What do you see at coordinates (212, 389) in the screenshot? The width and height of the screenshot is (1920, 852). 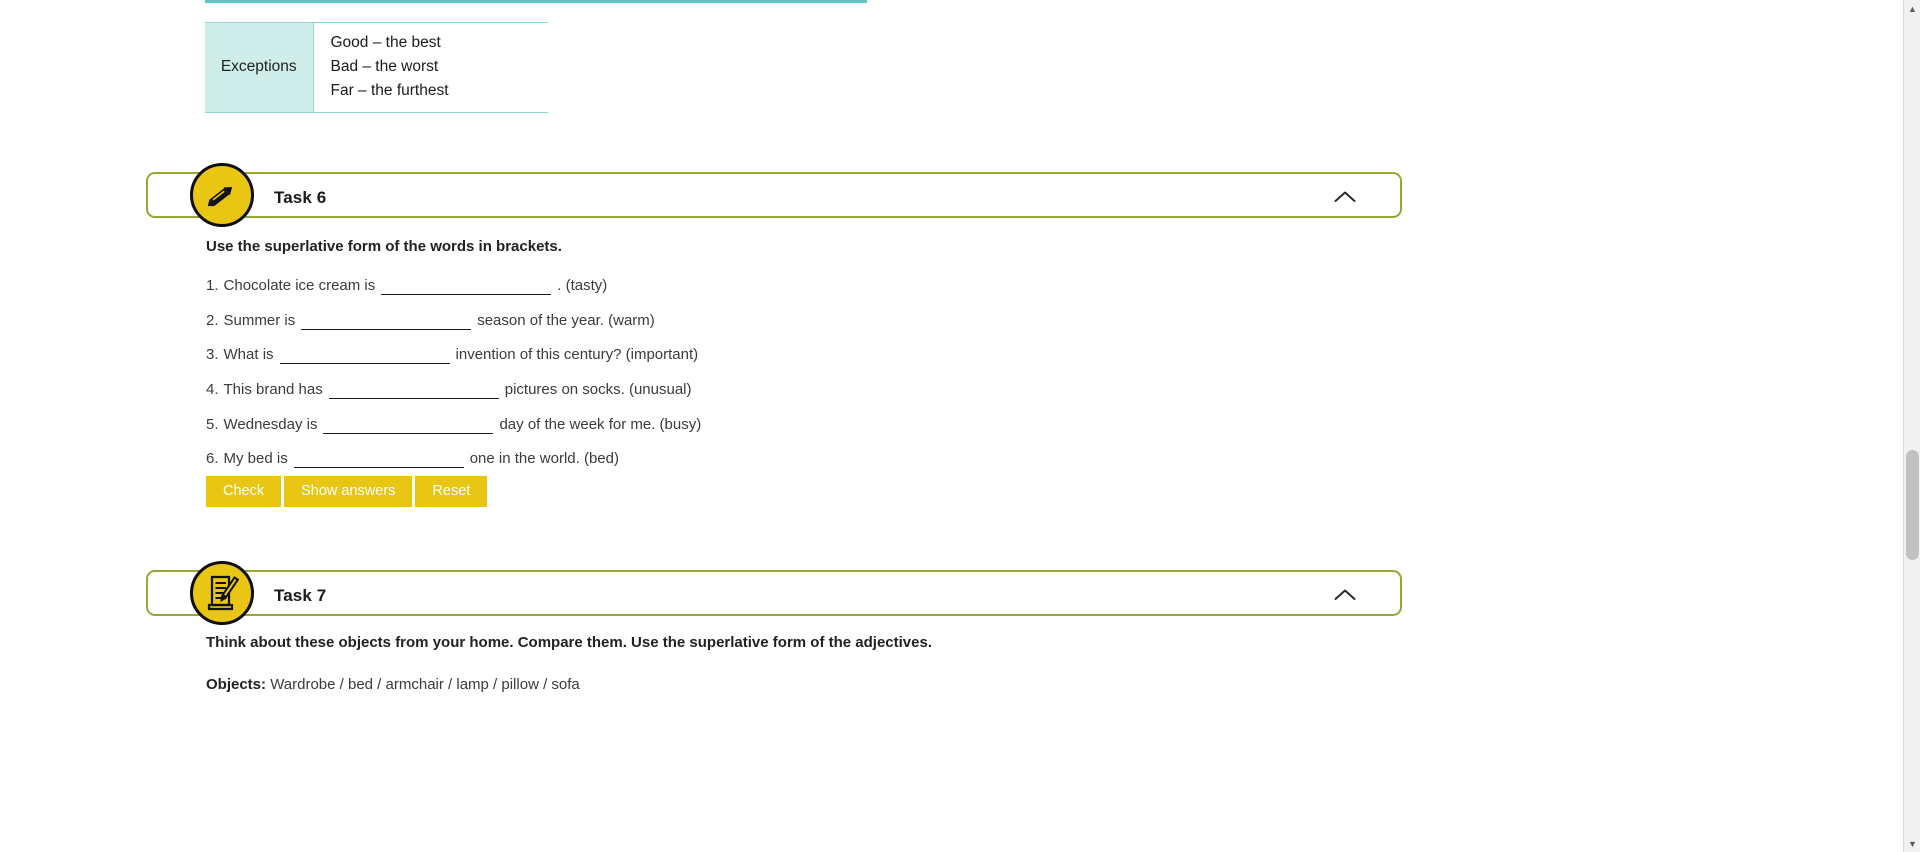 I see `question-number: 4.` at bounding box center [212, 389].